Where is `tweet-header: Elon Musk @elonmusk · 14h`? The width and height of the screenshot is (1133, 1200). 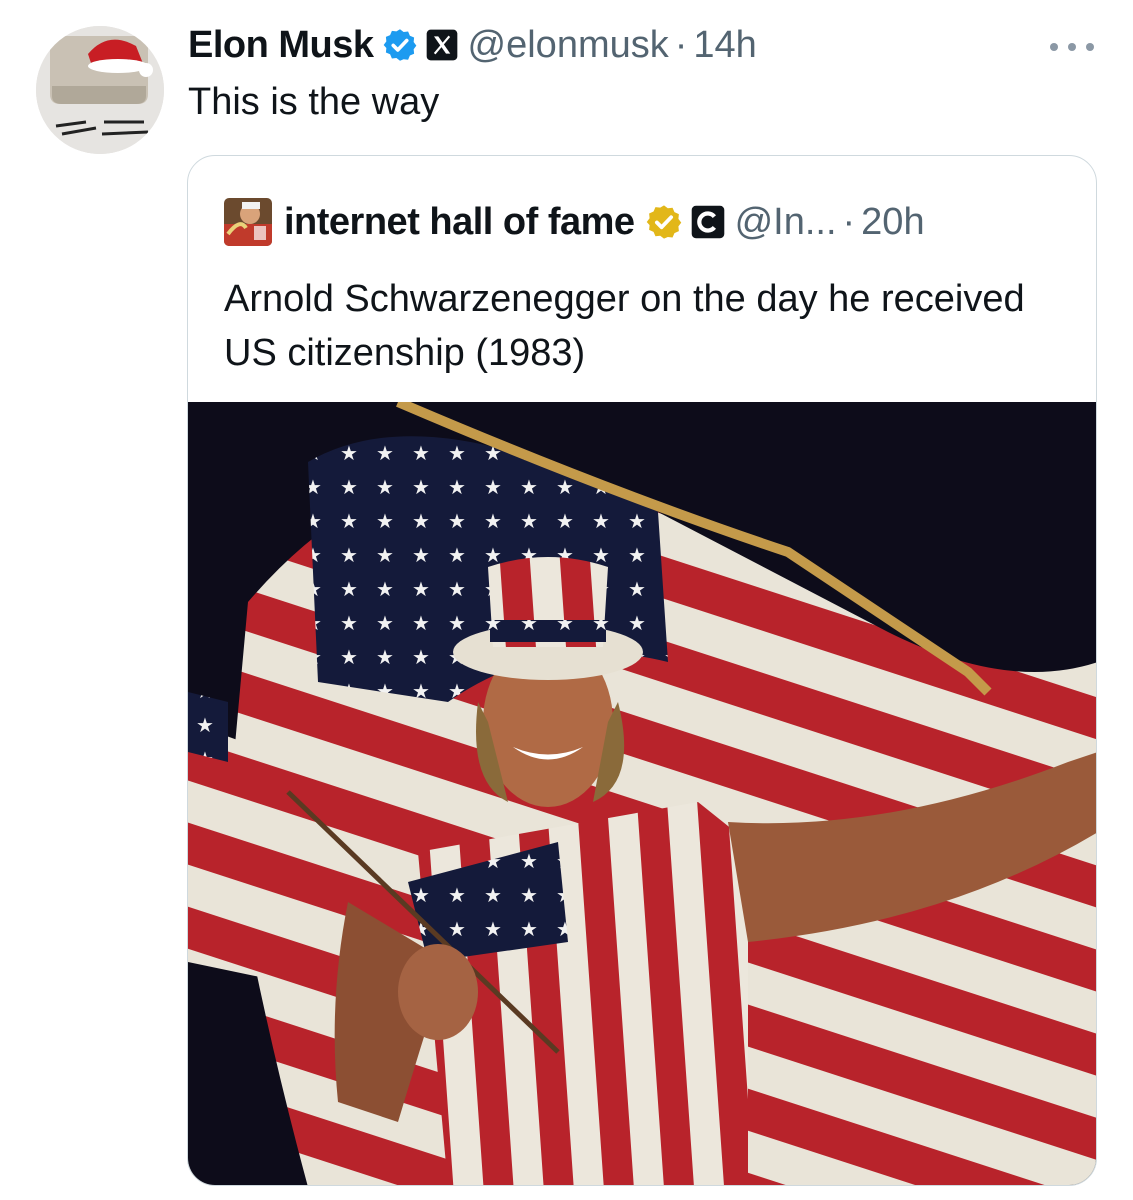 tweet-header: Elon Musk @elonmusk · 14h is located at coordinates (472, 45).